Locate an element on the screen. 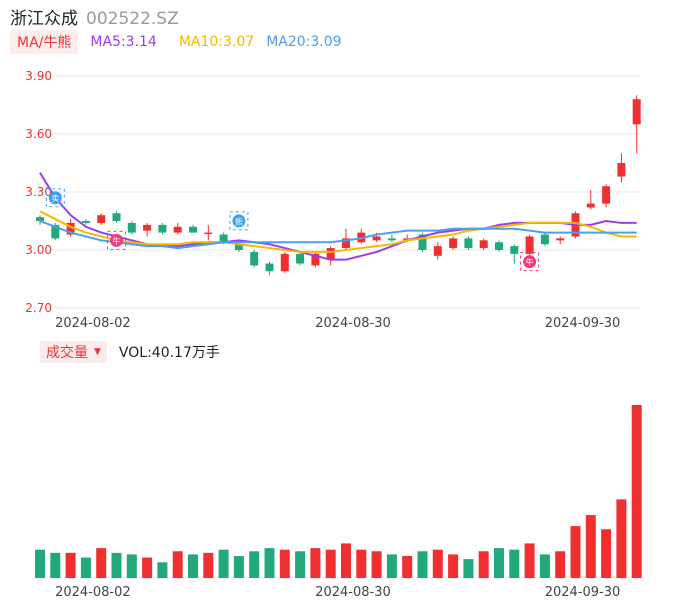  signal-marker: 牛 is located at coordinates (530, 262).